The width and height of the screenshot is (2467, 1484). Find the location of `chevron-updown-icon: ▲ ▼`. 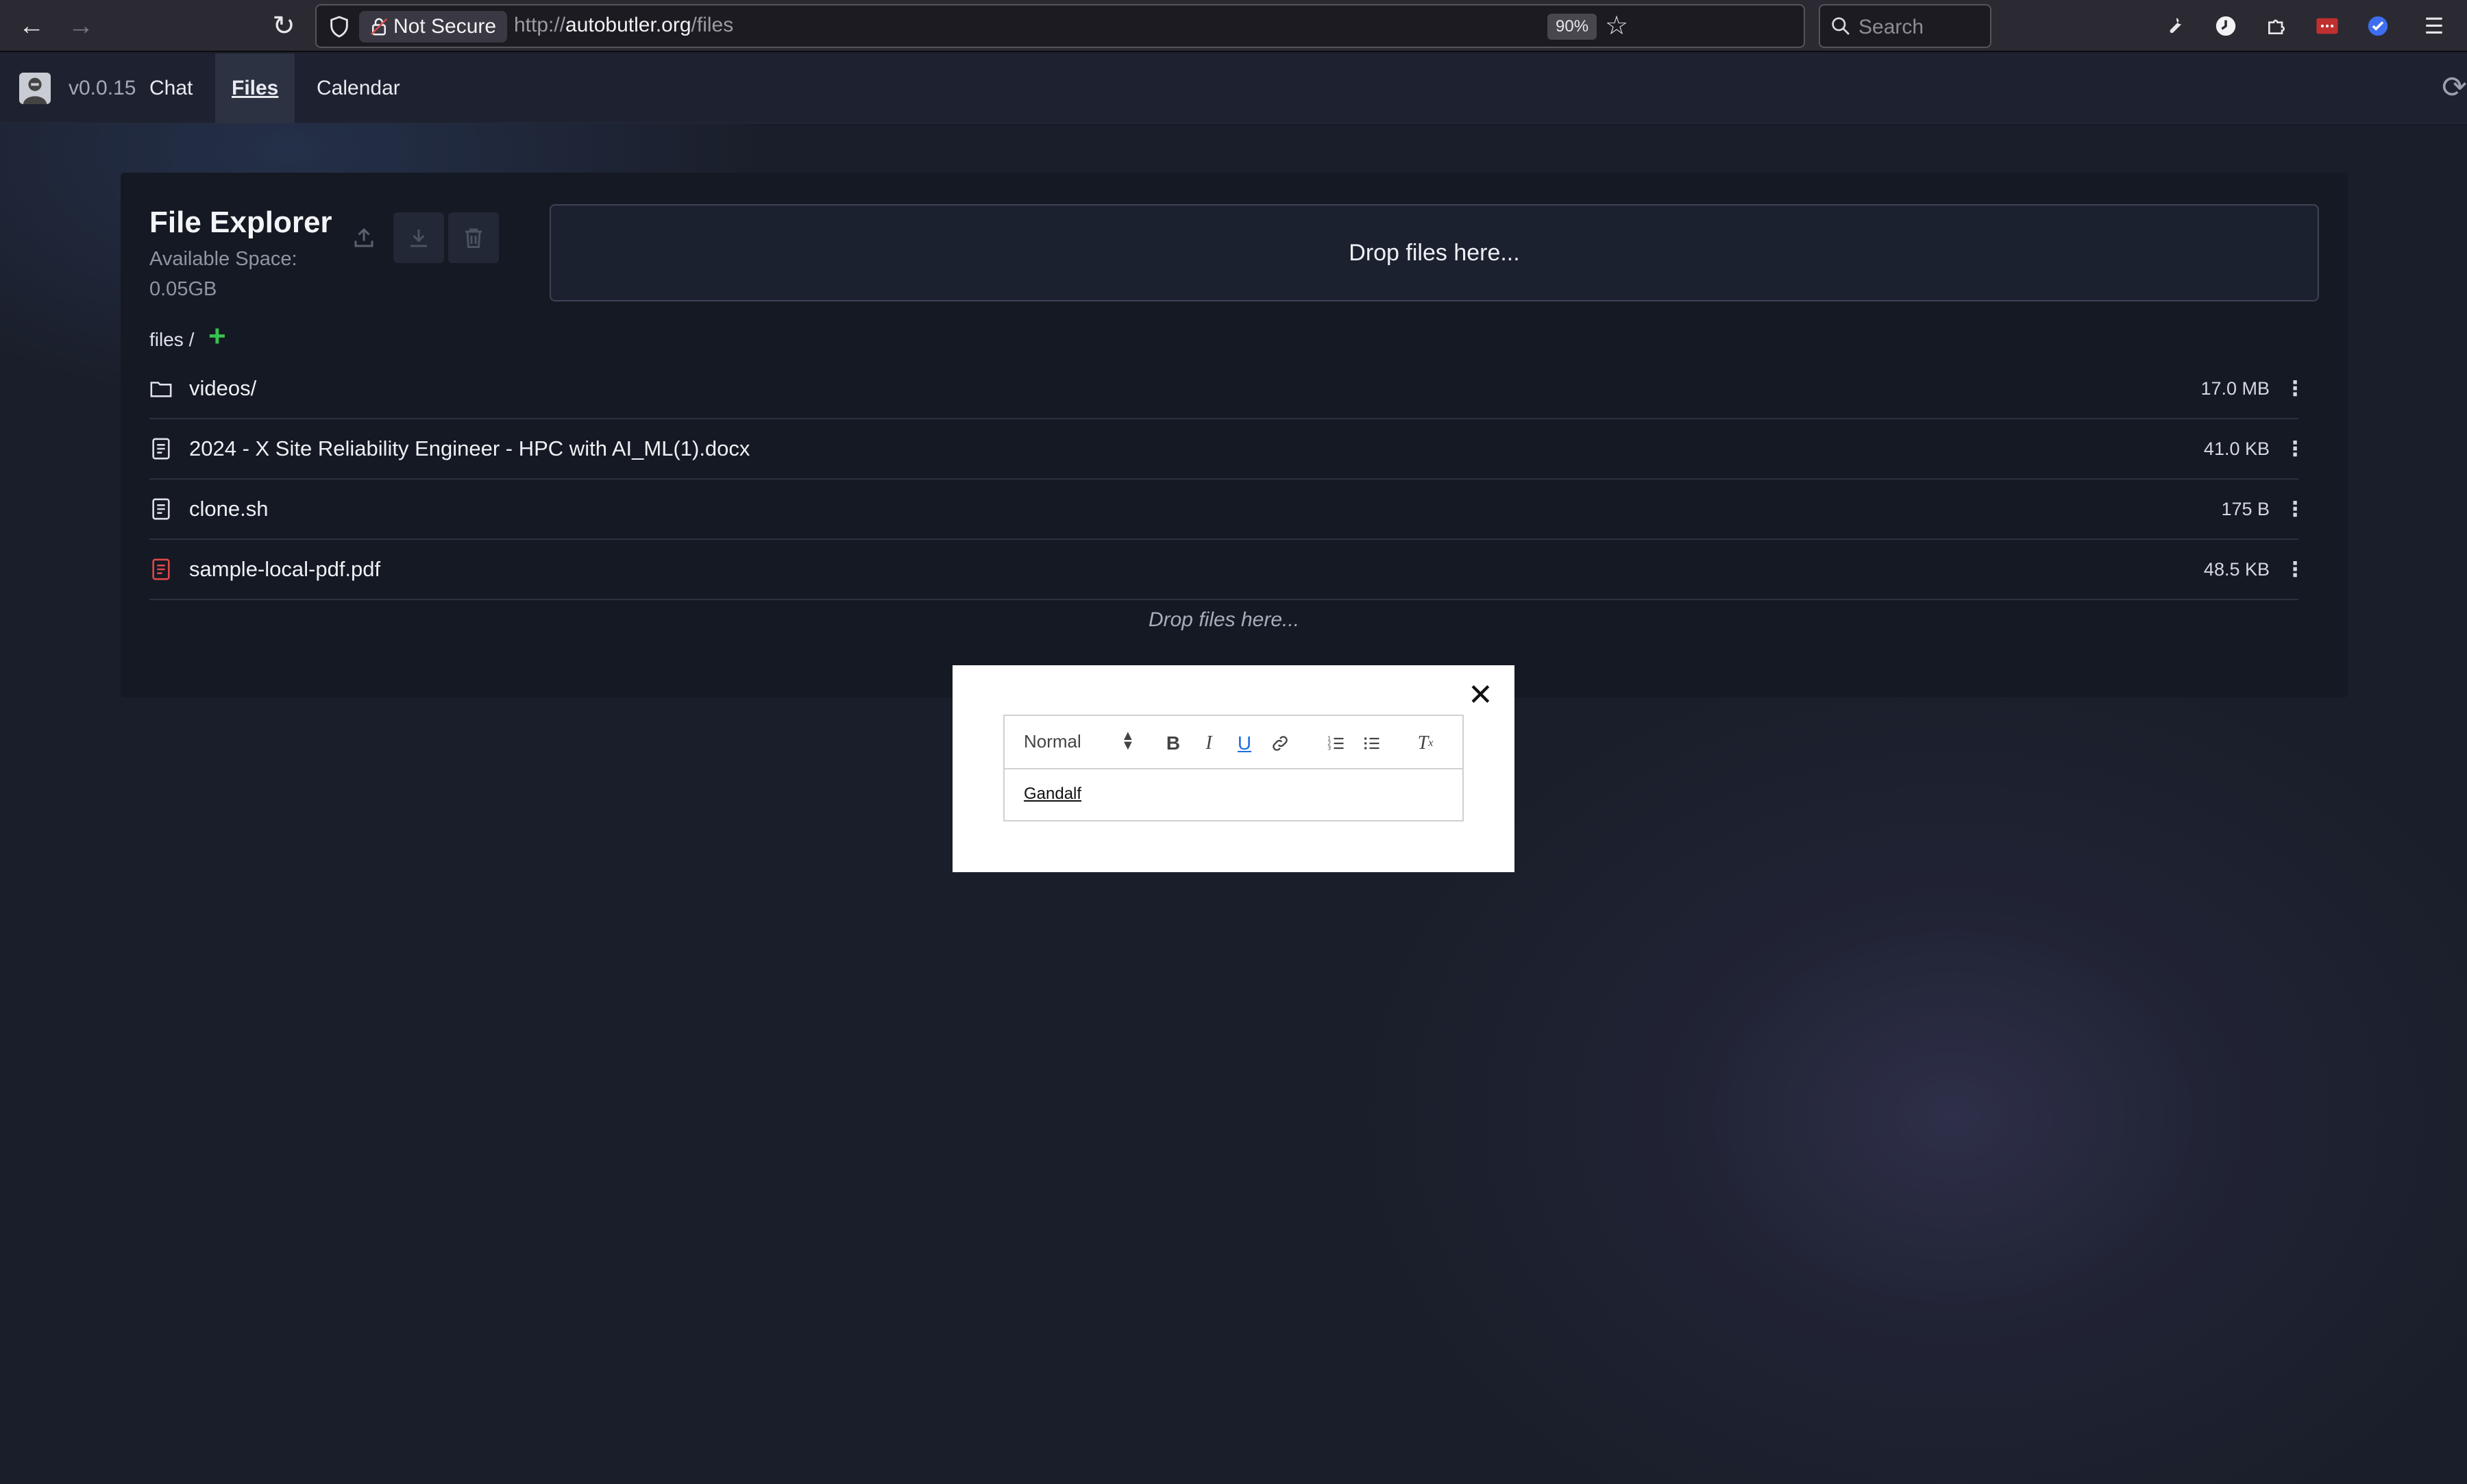

chevron-updown-icon: ▲ ▼ is located at coordinates (1128, 740).